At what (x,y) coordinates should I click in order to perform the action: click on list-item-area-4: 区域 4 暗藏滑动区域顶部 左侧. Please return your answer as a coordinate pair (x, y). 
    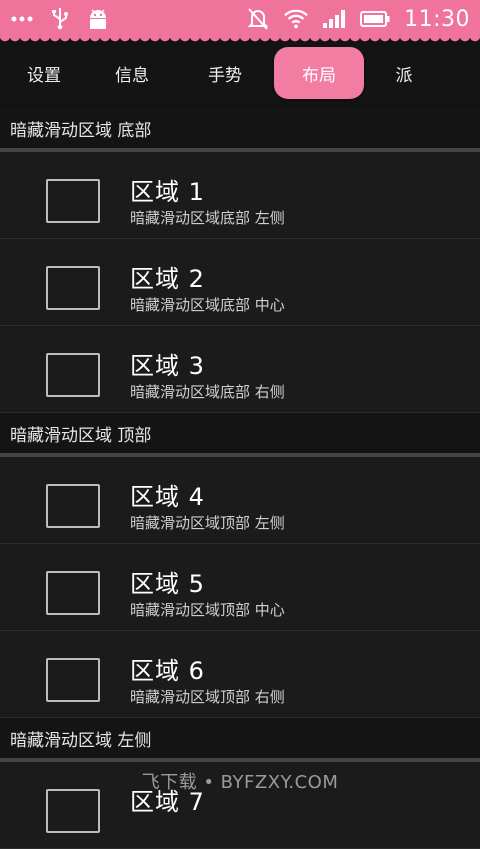
    Looking at the image, I should click on (240, 500).